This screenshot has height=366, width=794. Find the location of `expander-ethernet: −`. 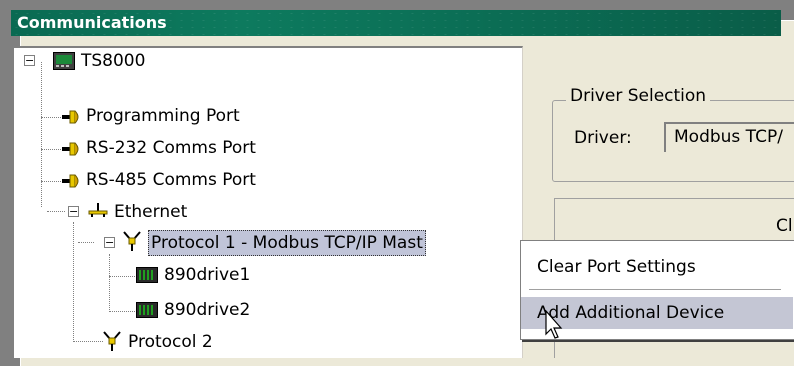

expander-ethernet: − is located at coordinates (73, 211).